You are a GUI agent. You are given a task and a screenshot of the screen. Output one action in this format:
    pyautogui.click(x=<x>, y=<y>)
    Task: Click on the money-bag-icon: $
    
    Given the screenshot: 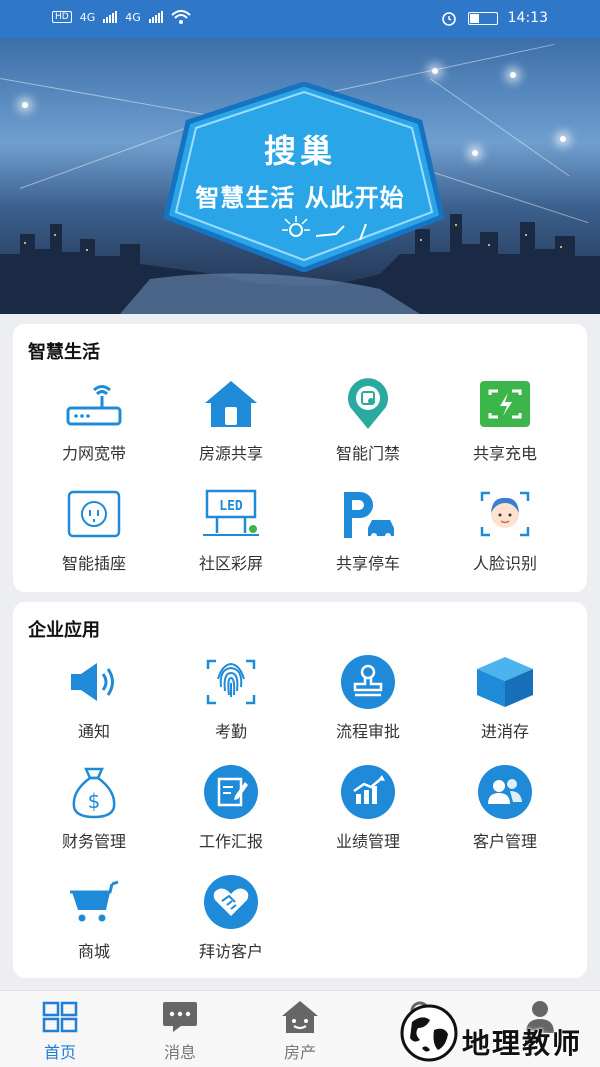 What is the action you would take?
    pyautogui.click(x=94, y=793)
    